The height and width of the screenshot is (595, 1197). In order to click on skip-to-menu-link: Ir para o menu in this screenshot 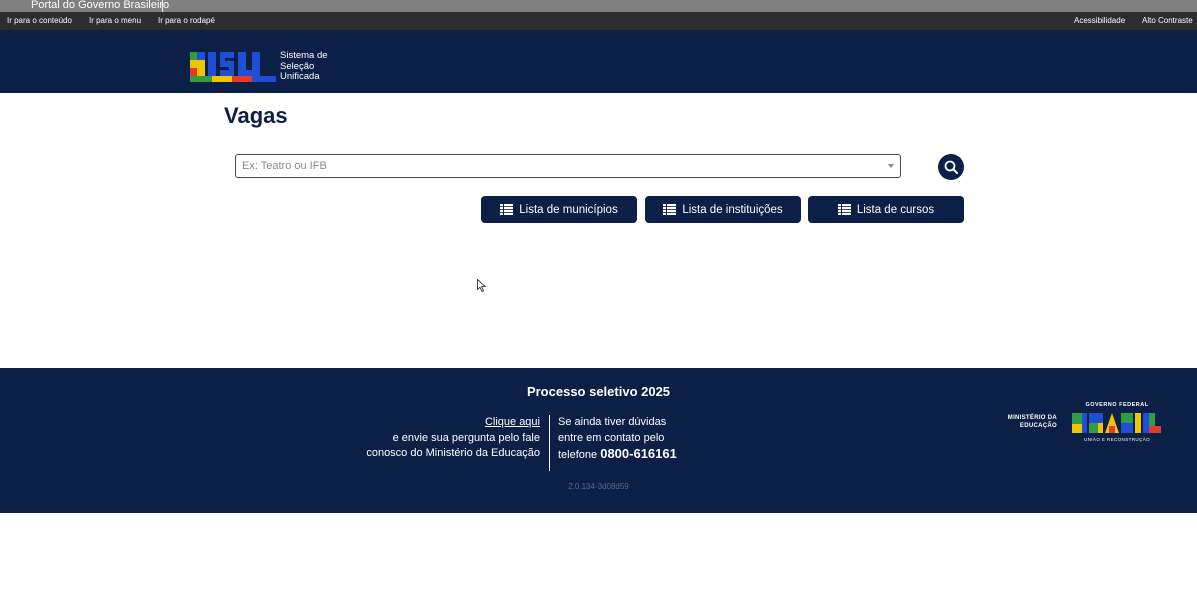, I will do `click(115, 21)`.